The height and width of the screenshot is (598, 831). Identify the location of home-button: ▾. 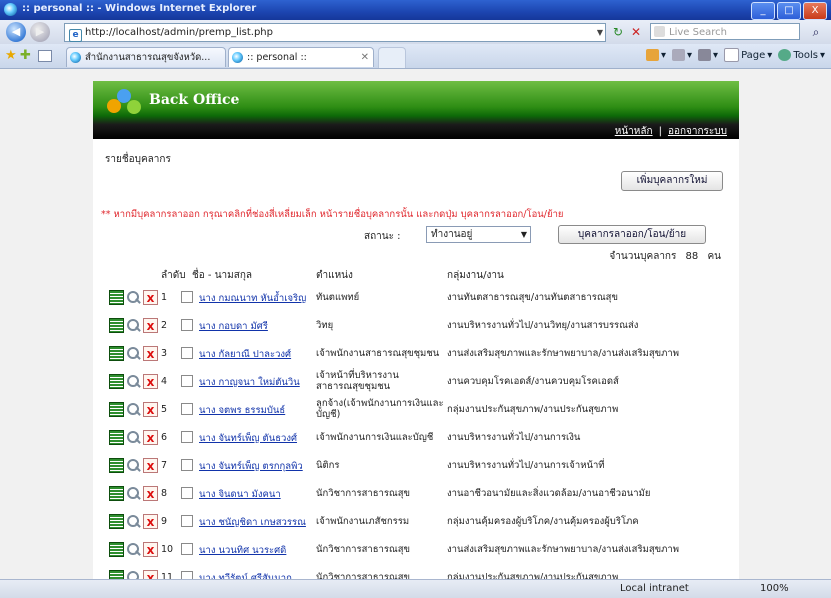
(655, 55).